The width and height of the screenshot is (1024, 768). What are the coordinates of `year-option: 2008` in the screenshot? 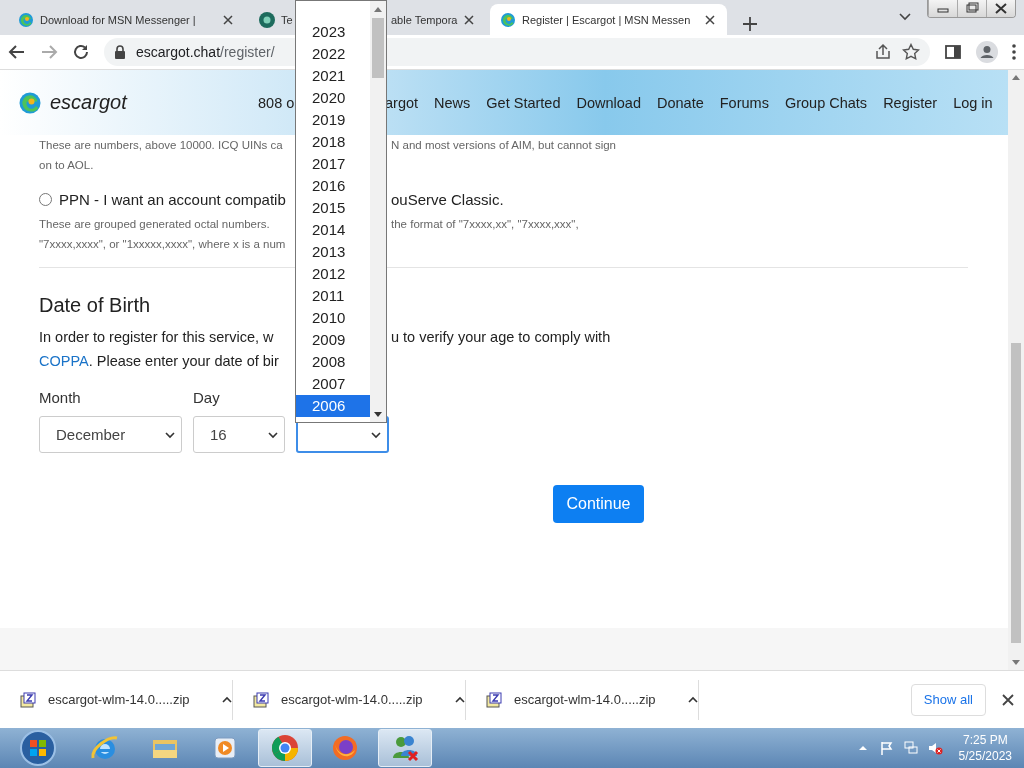 It's located at (333, 362).